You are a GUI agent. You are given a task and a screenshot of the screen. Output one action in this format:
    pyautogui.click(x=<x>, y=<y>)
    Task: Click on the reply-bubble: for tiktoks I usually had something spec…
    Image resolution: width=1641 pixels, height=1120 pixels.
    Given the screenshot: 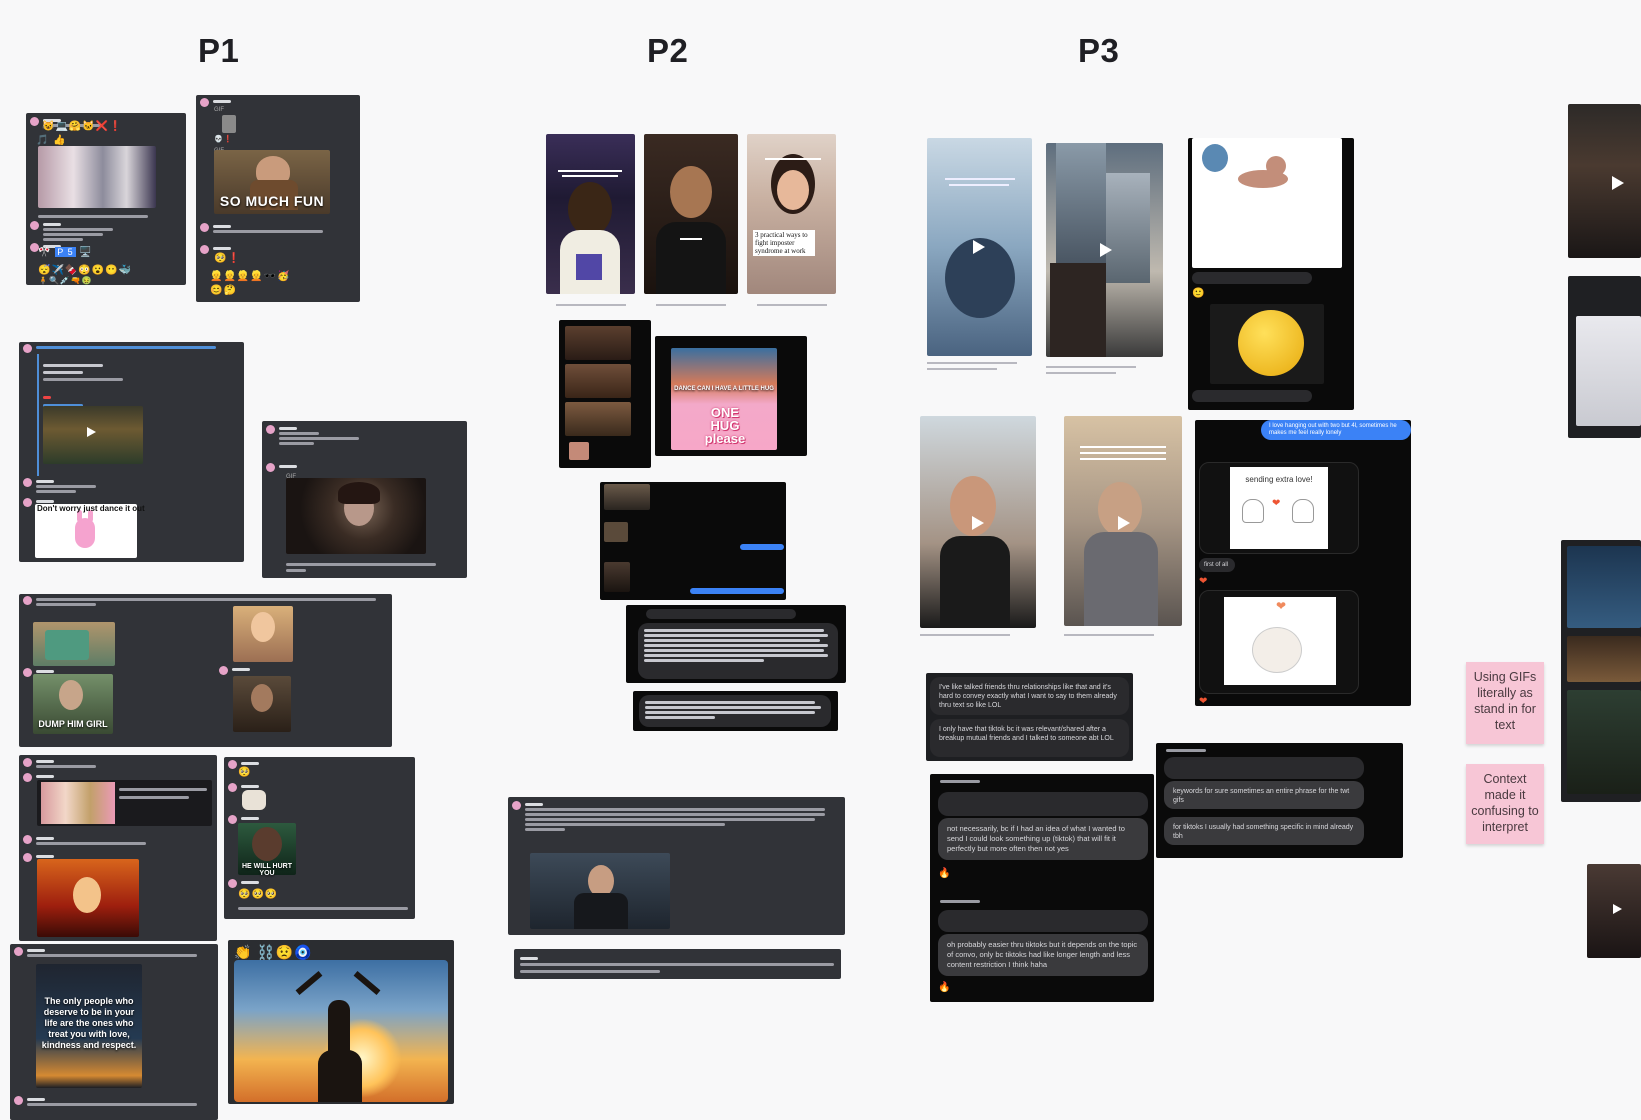 What is the action you would take?
    pyautogui.click(x=1264, y=831)
    